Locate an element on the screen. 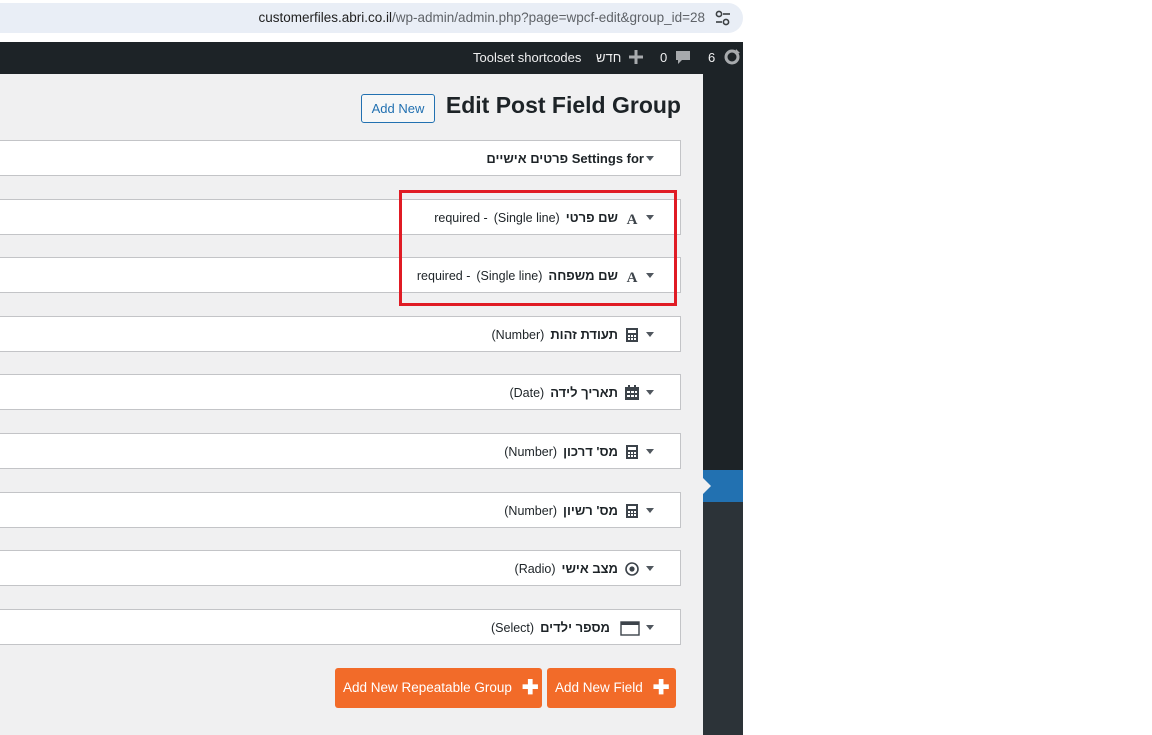 This screenshot has height=735, width=1152. field-name: מס' רשיון is located at coordinates (590, 510).